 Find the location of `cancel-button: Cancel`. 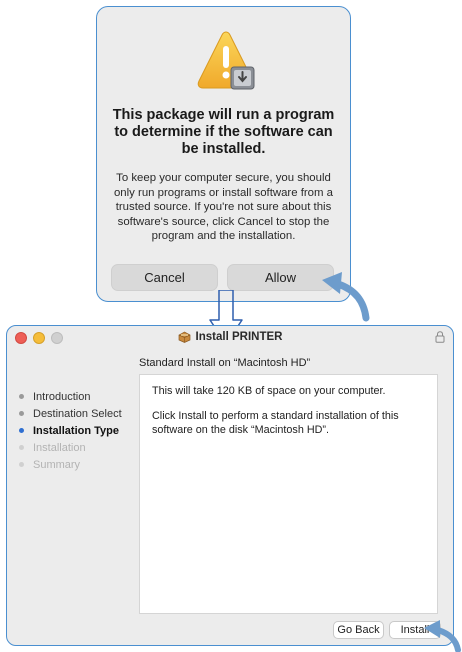

cancel-button: Cancel is located at coordinates (164, 277).